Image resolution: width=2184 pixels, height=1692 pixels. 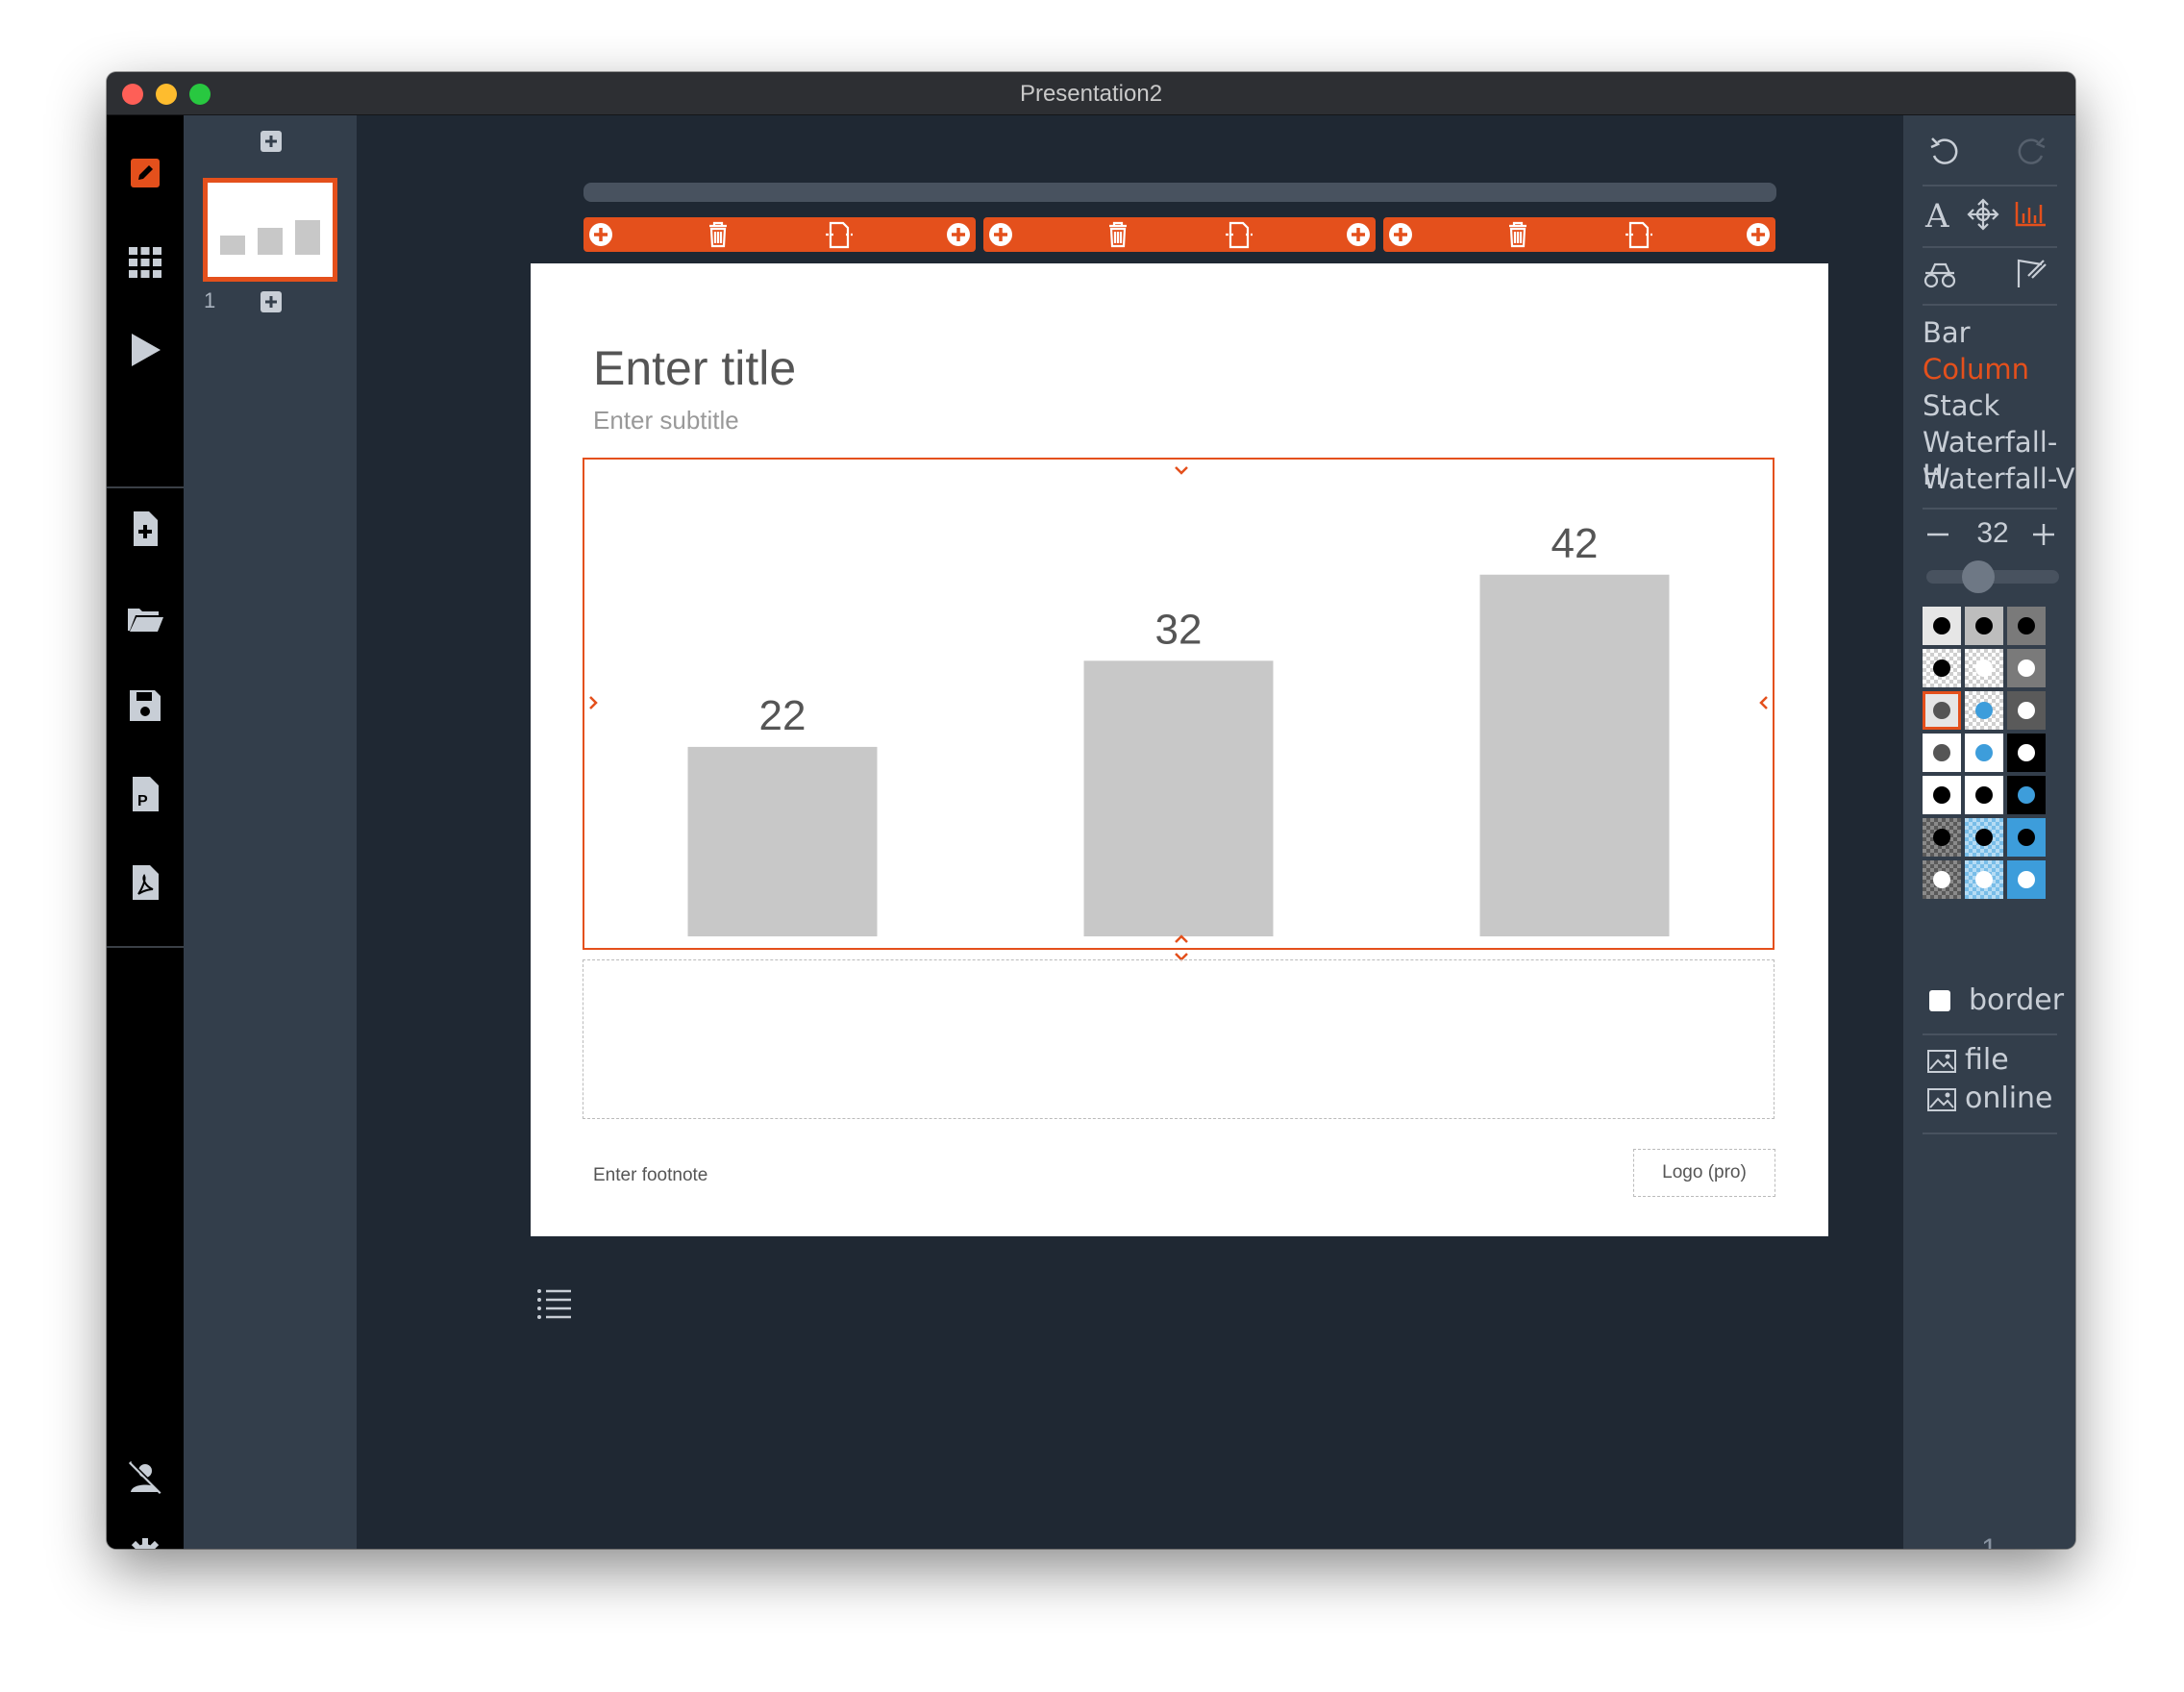 What do you see at coordinates (210, 300) in the screenshot?
I see `slide-number-label: 1` at bounding box center [210, 300].